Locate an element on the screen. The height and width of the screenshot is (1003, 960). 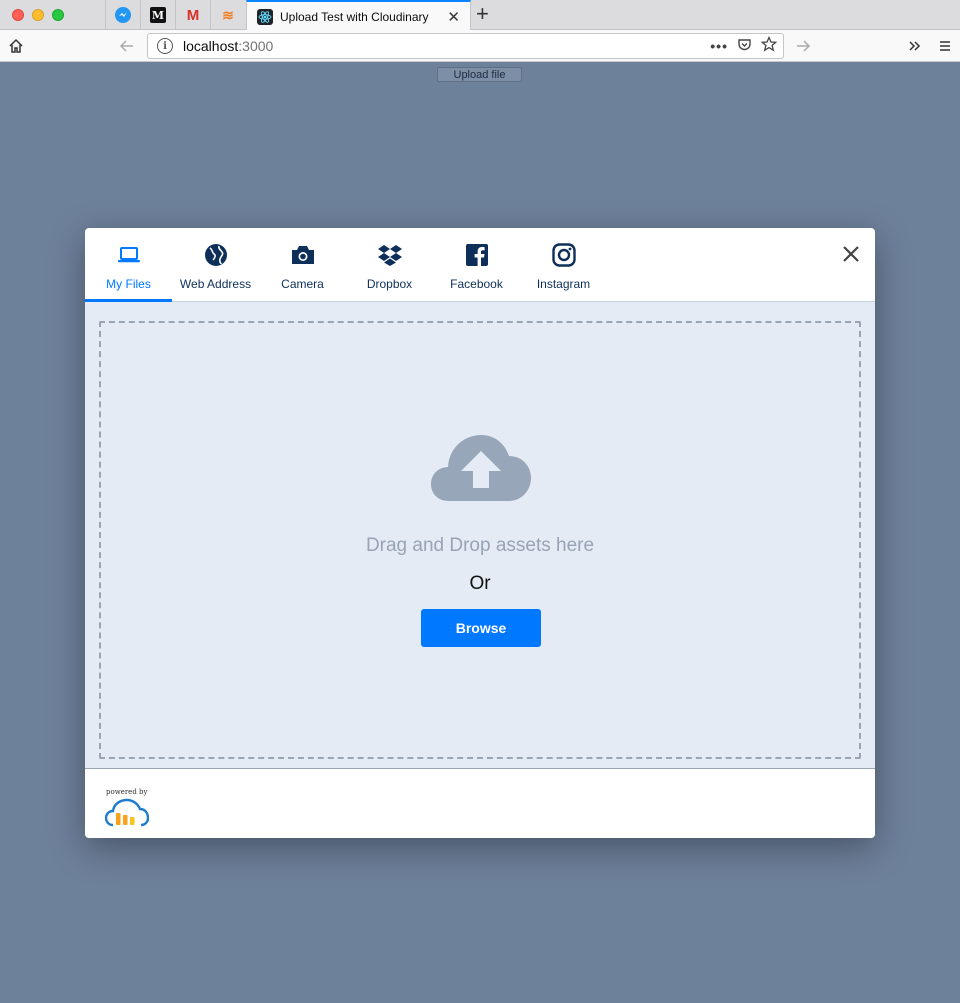
close-window-button is located at coordinates (18, 15).